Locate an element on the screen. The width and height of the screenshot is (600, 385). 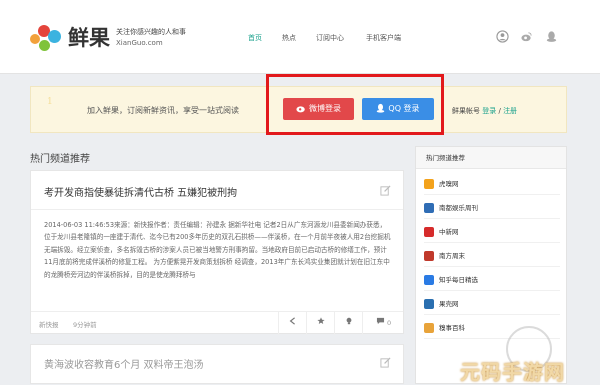
sidebar-item: 中新网 is located at coordinates (492, 232).